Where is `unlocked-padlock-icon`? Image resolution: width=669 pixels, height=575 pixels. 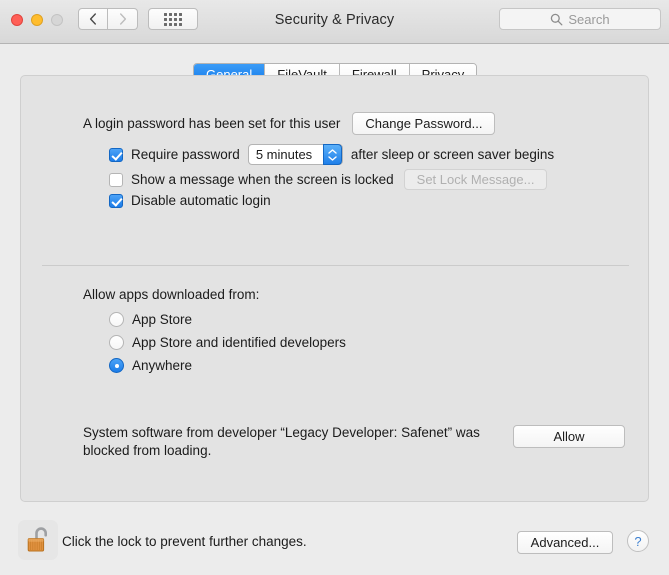 unlocked-padlock-icon is located at coordinates (37, 539).